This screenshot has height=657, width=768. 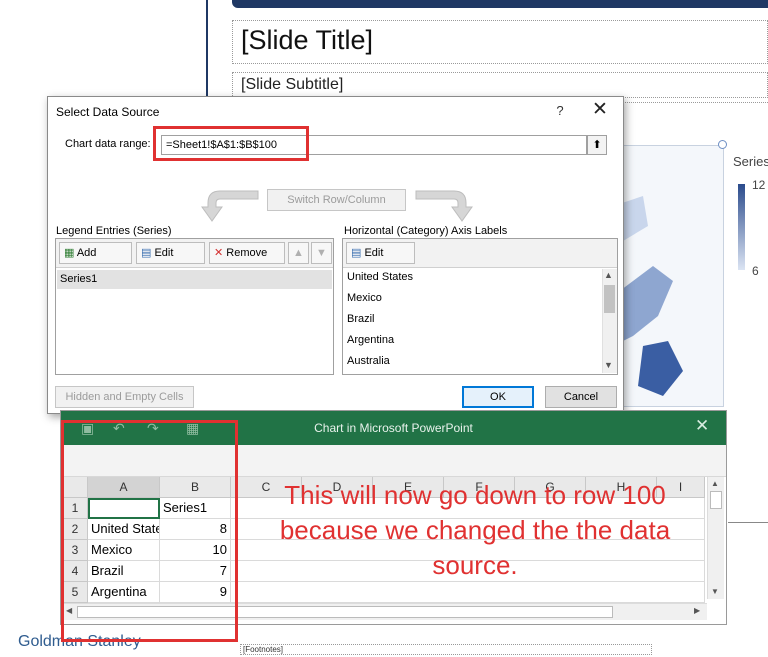 I want to click on add-icon: ▦, so click(x=70, y=253).